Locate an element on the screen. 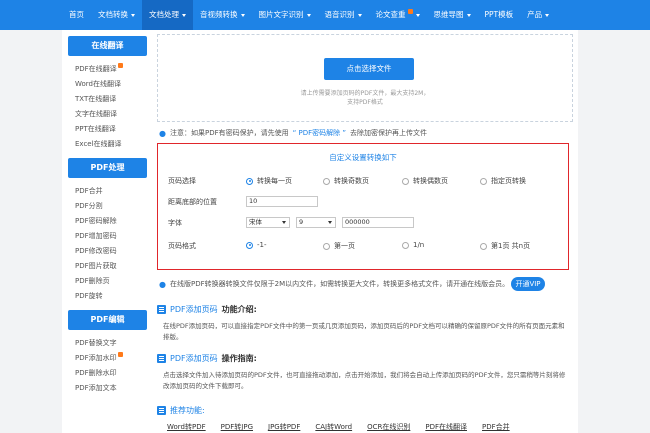  upload-drop-zone: 点击选择文件 请上传需要添加页码的PDF文件，最大支持2M， 支持PDF格式 is located at coordinates (365, 78).